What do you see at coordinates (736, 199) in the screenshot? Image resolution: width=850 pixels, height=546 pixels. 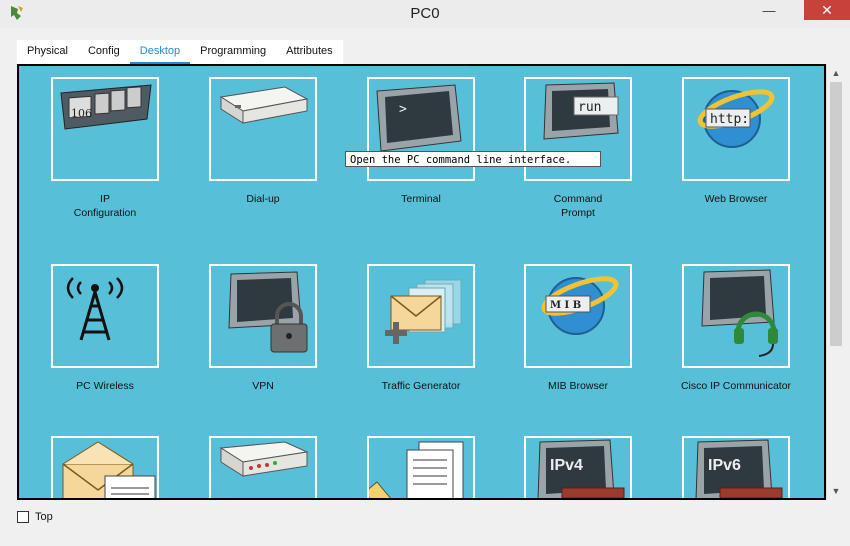 I see `app-label-web-browser: Web Browser` at bounding box center [736, 199].